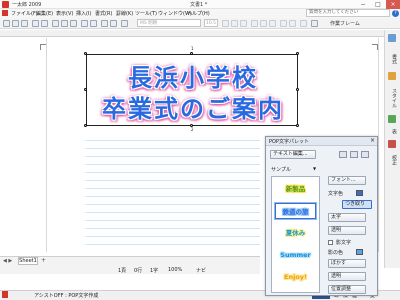  I want to click on align-center-icon, so click(263, 23).